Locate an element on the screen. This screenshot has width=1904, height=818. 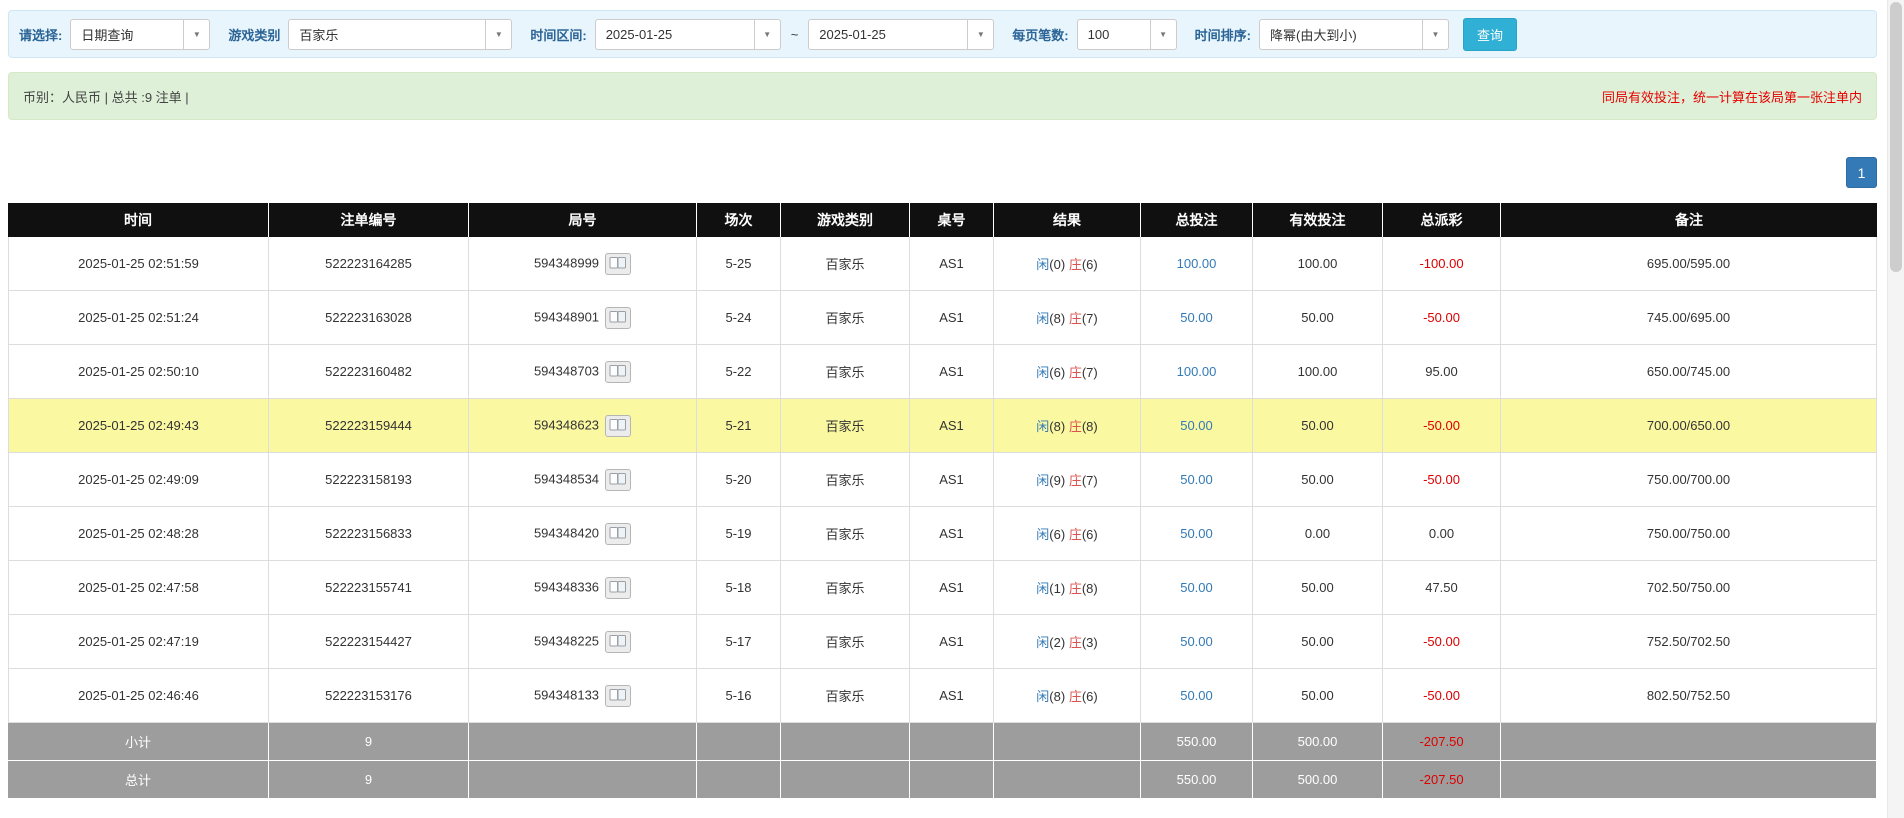
column-header: 有效投注 is located at coordinates (1318, 220).